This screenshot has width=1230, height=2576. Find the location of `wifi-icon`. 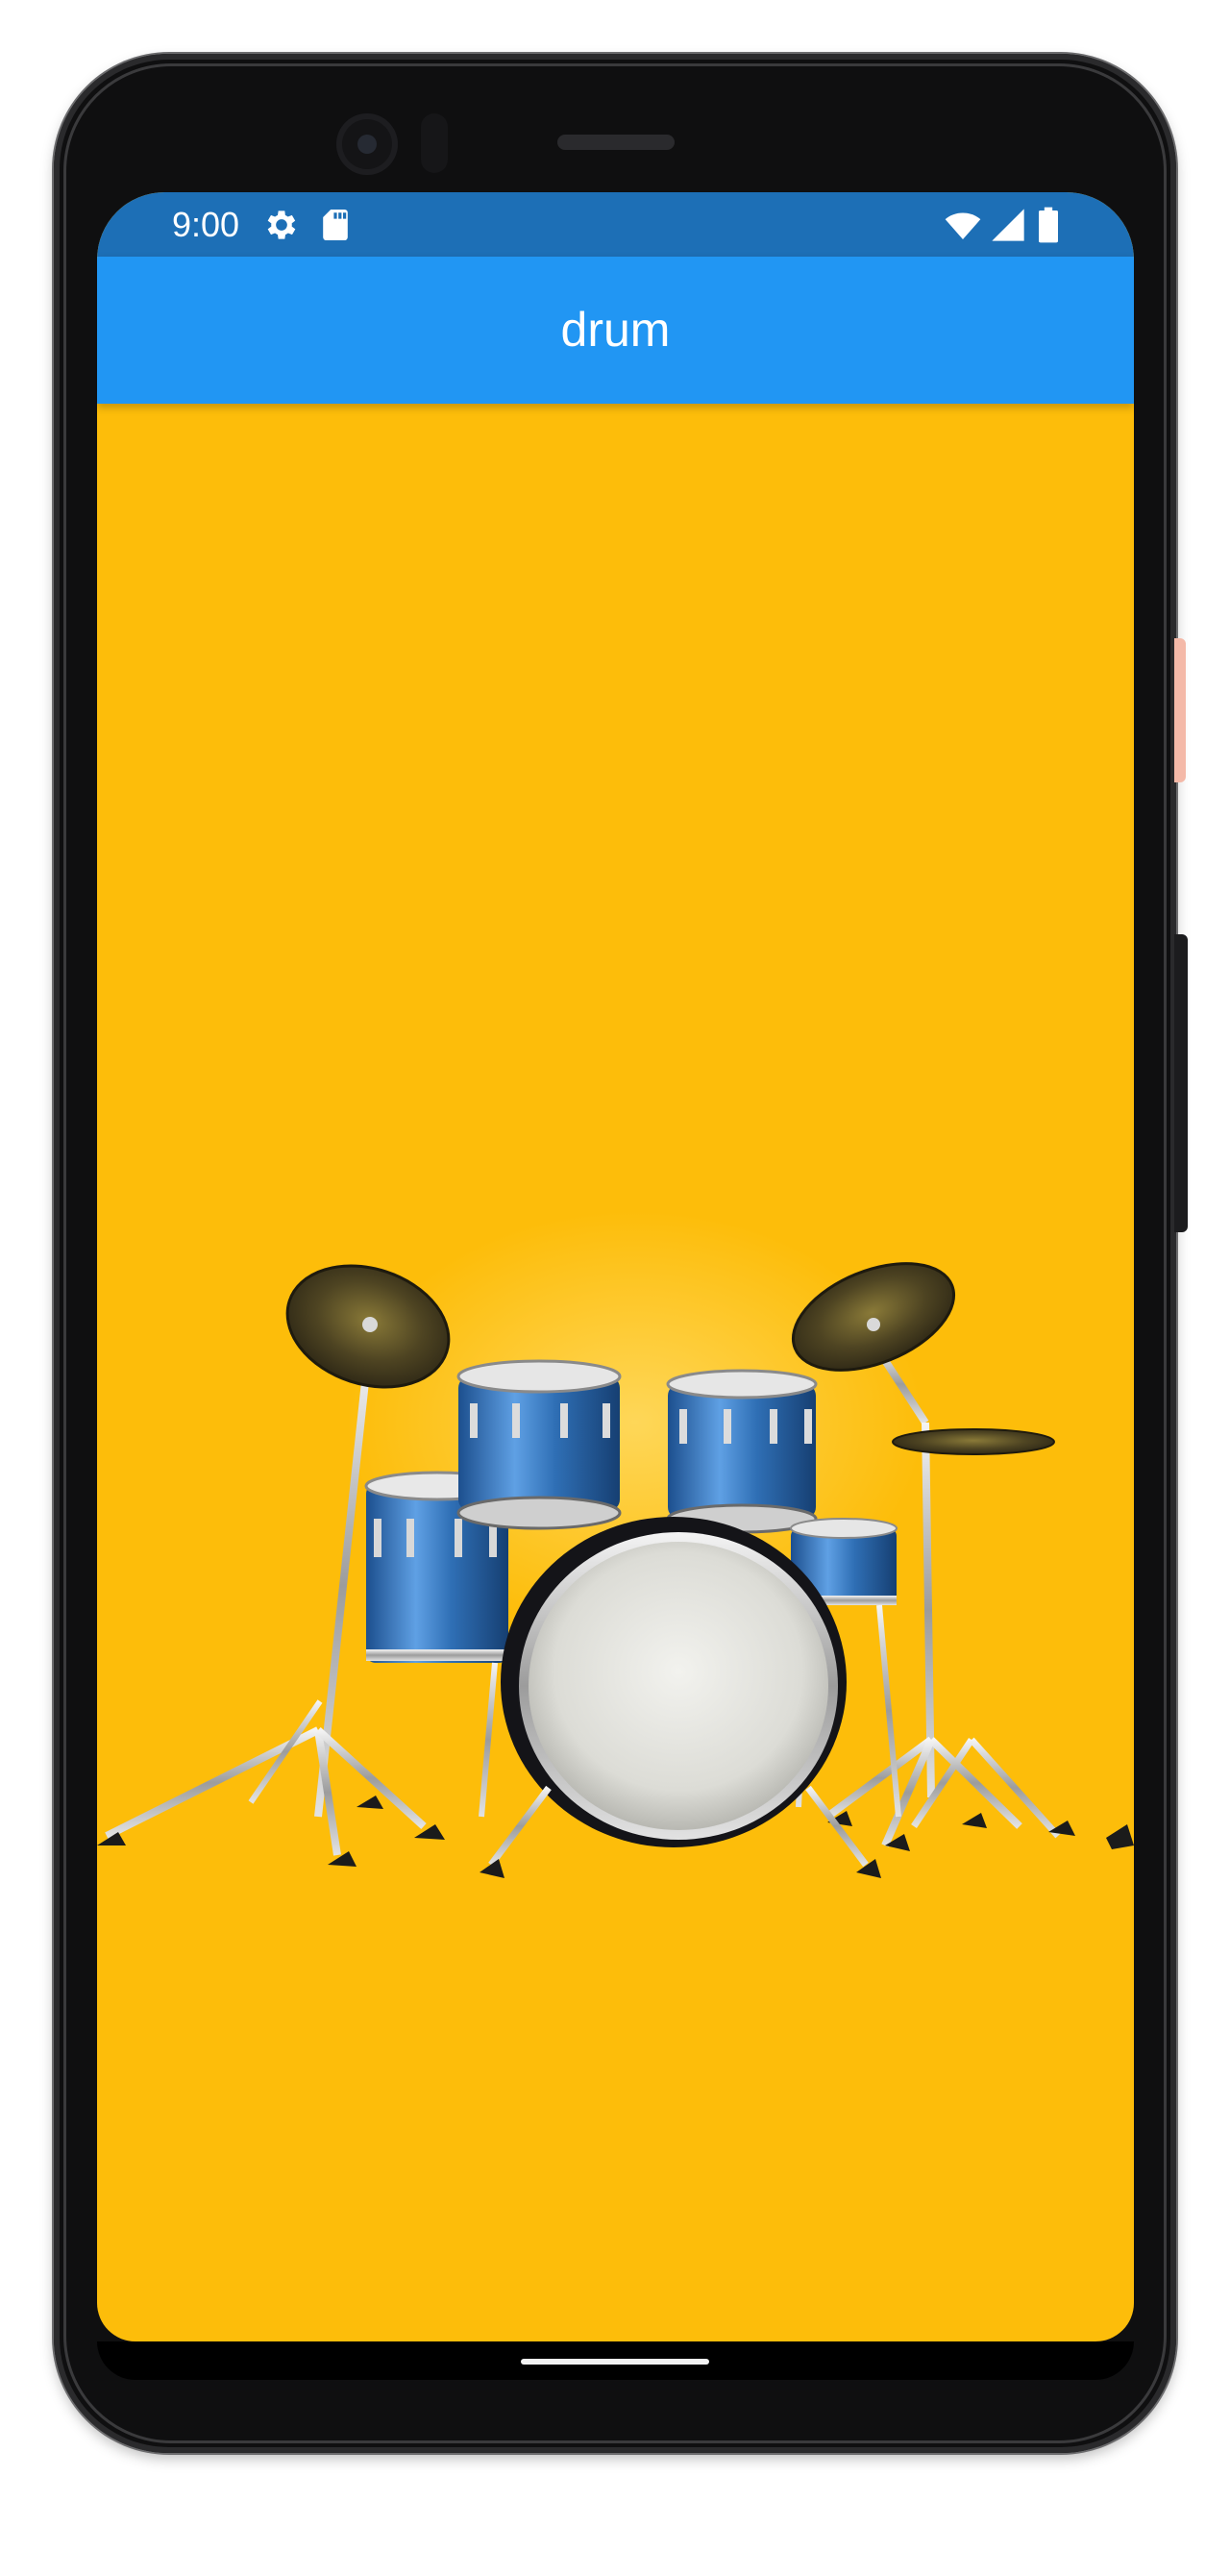

wifi-icon is located at coordinates (963, 225).